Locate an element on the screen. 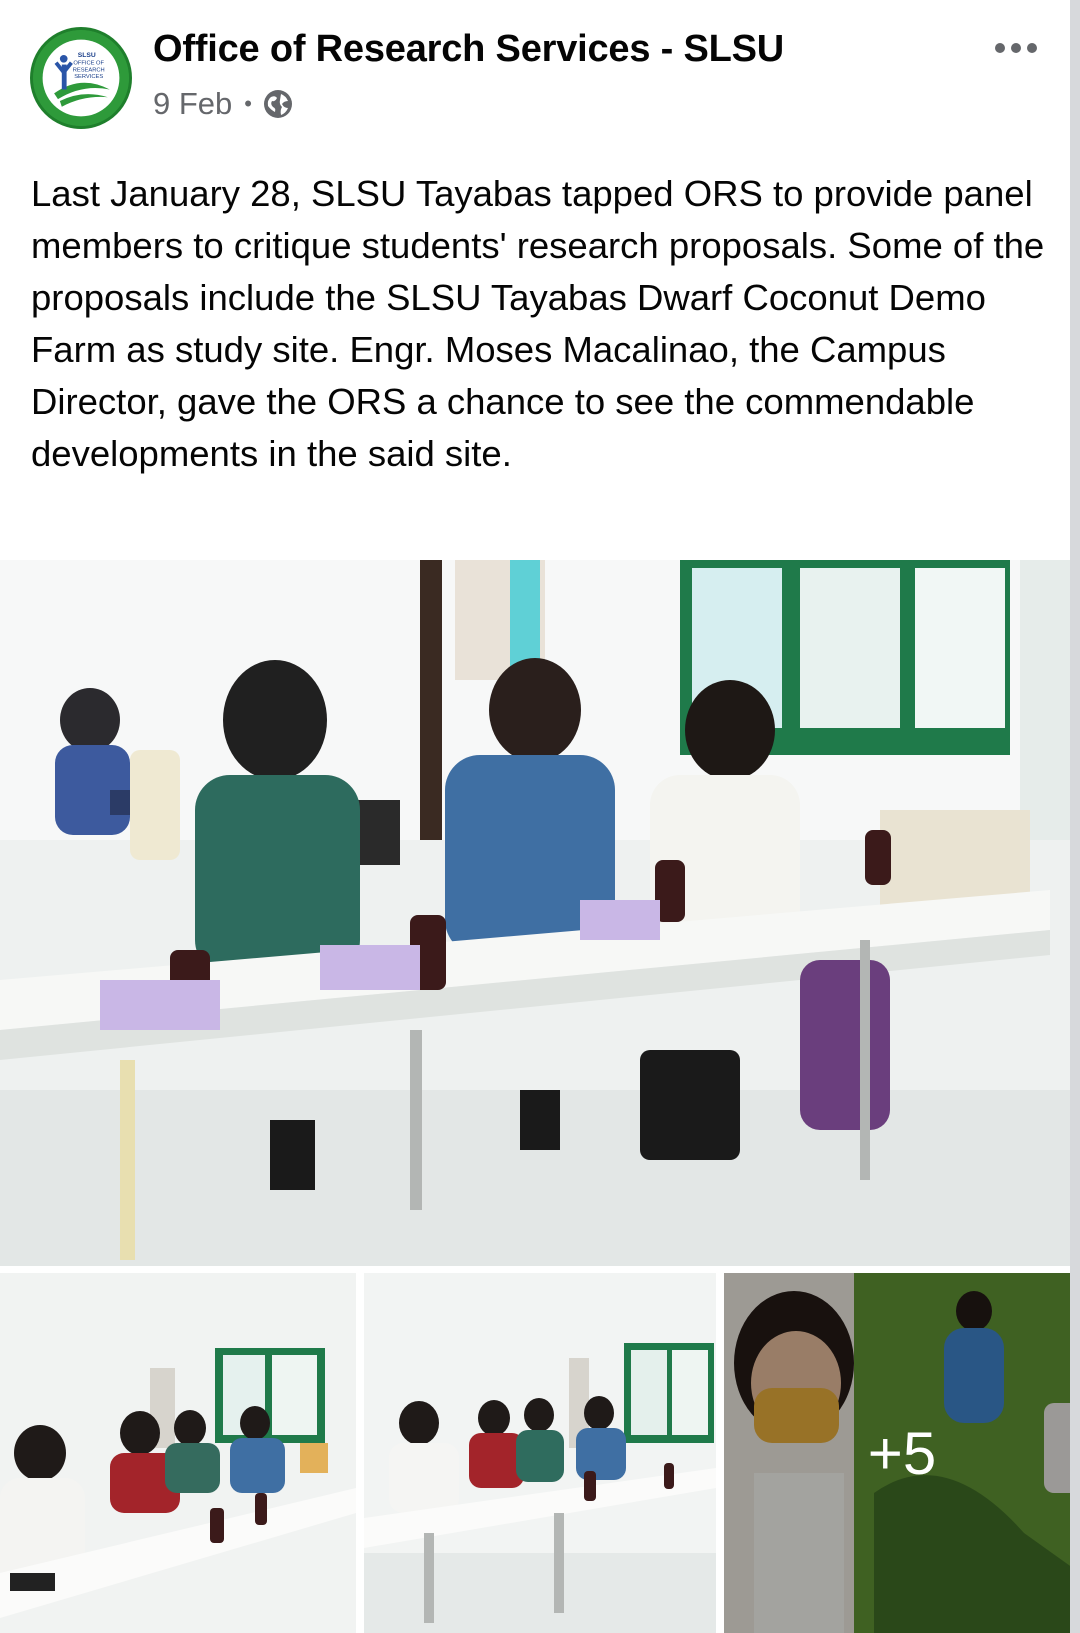 The width and height of the screenshot is (1080, 1633). post-meta: 9 Feb • is located at coordinates (223, 104).